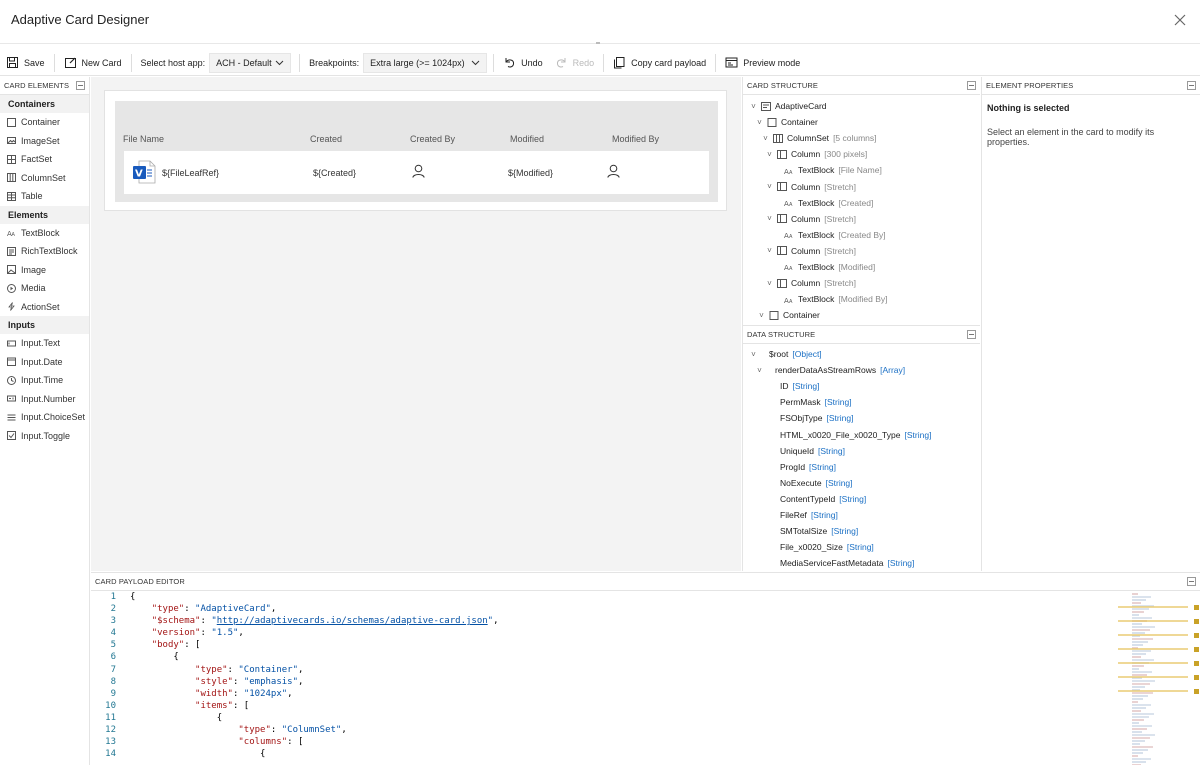 This screenshot has width=1200, height=765. What do you see at coordinates (530, 173) in the screenshot?
I see `cell-modified: ${Modified}` at bounding box center [530, 173].